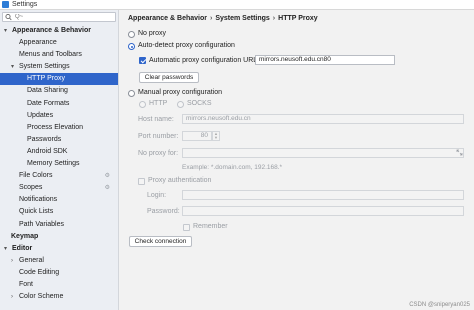 The height and width of the screenshot is (310, 474). Describe the element at coordinates (142, 60) in the screenshot. I see `auto-config-url-checkbox` at that location.